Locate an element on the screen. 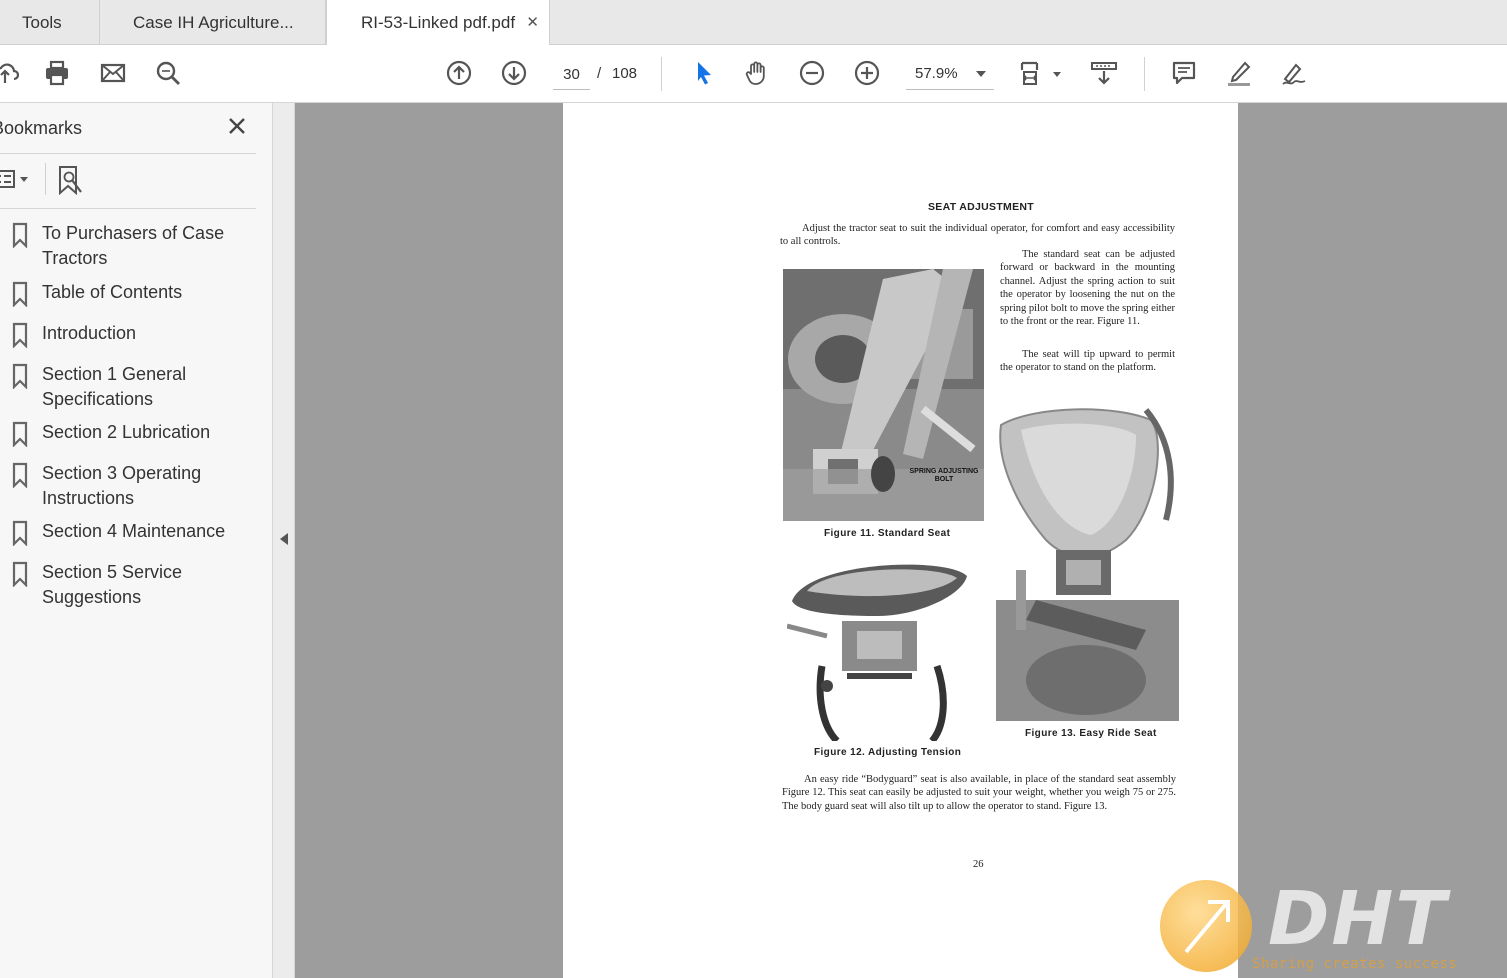 Image resolution: width=1507 pixels, height=978 pixels. zoom-out-icon is located at coordinates (812, 73).